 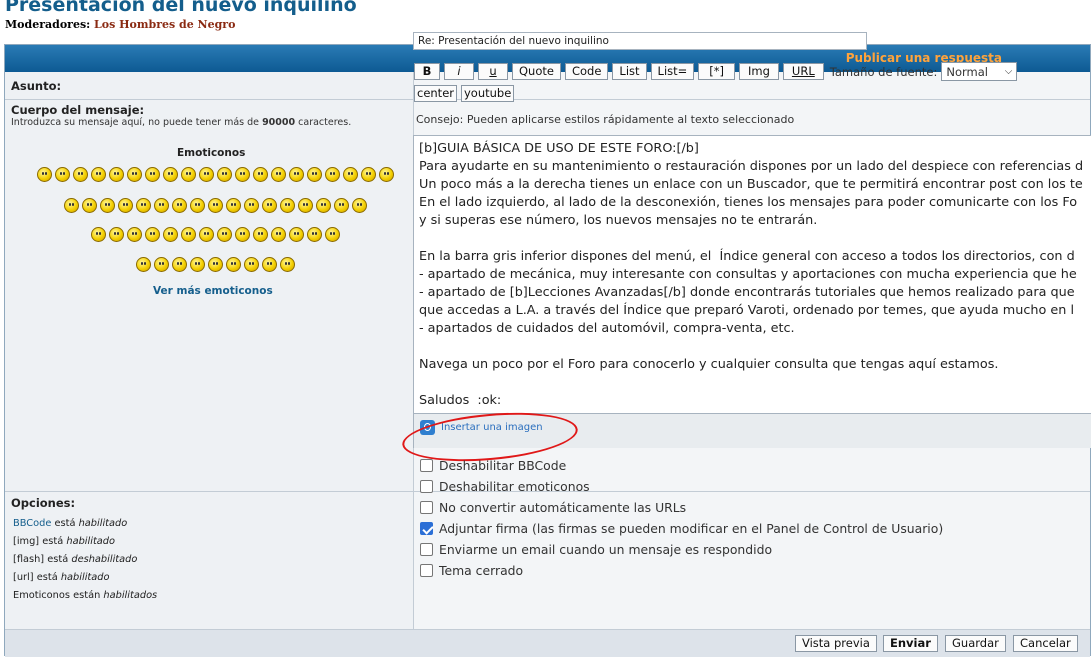 What do you see at coordinates (78, 110) in the screenshot?
I see `body-label: Cuerpo del mensaje:` at bounding box center [78, 110].